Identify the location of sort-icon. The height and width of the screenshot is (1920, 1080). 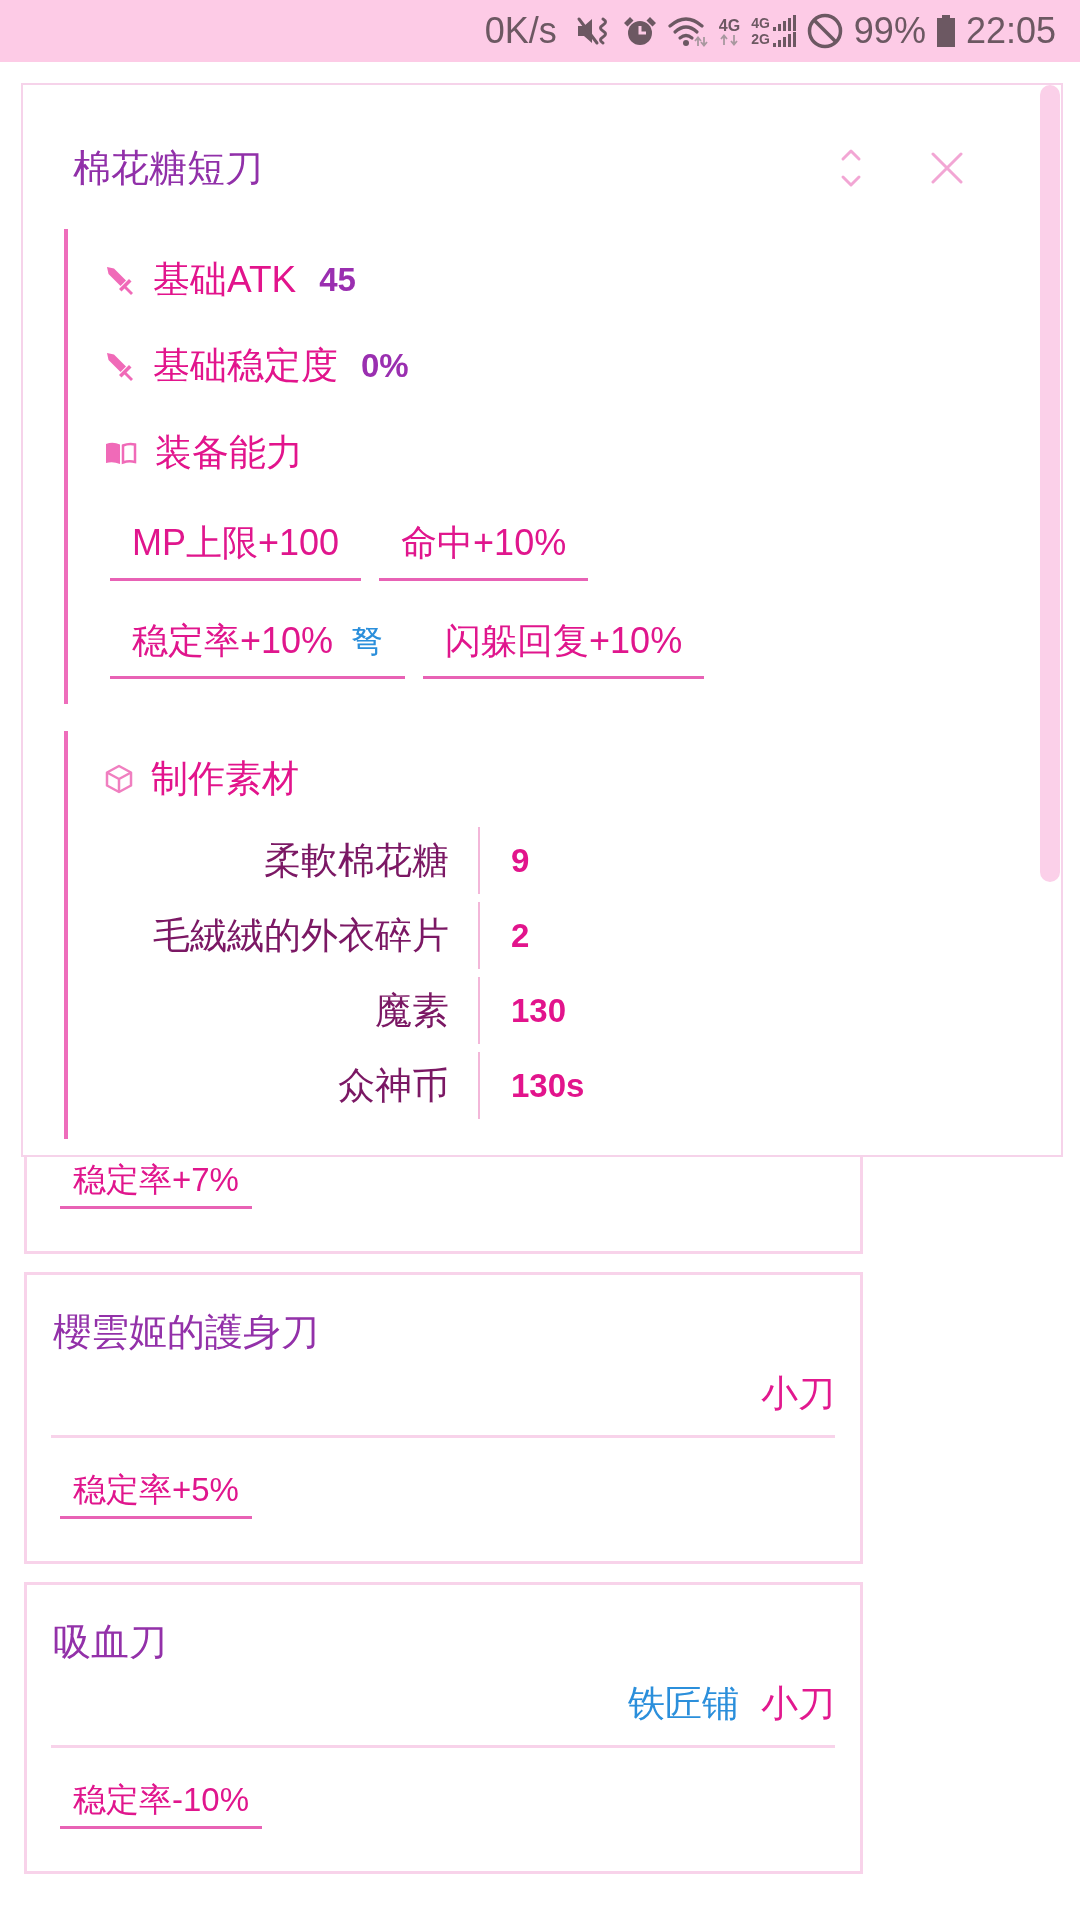
(851, 168).